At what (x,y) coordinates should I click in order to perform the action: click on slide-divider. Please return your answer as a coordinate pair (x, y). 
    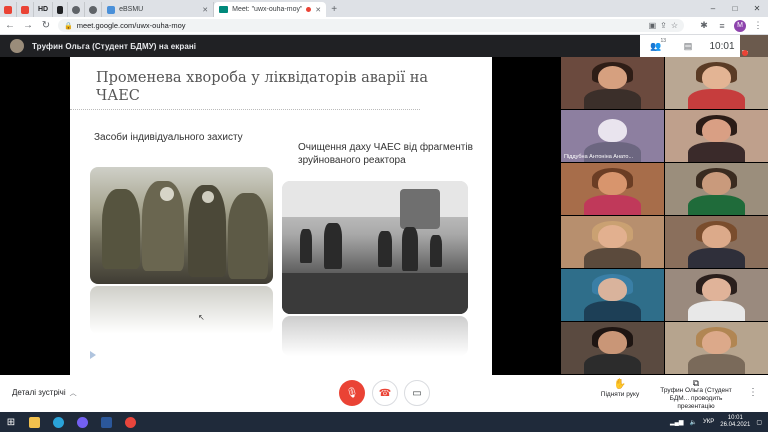
    Looking at the image, I should click on (245, 109).